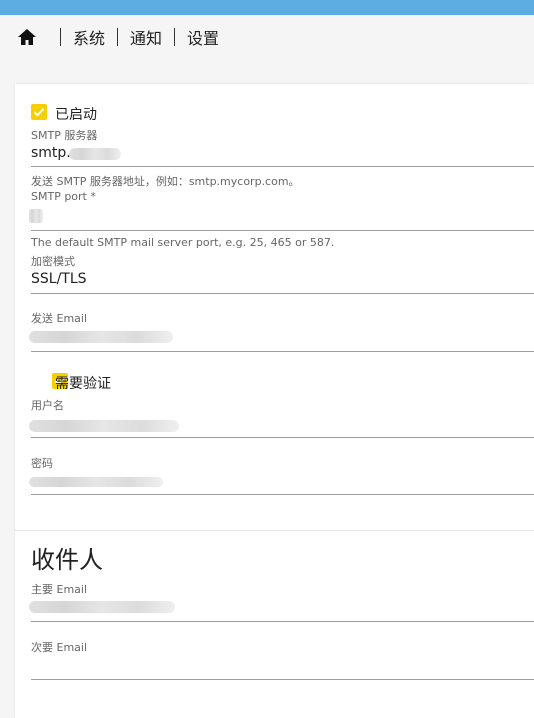 This screenshot has width=534, height=718. What do you see at coordinates (267, 7) in the screenshot?
I see `top-accent-bar` at bounding box center [267, 7].